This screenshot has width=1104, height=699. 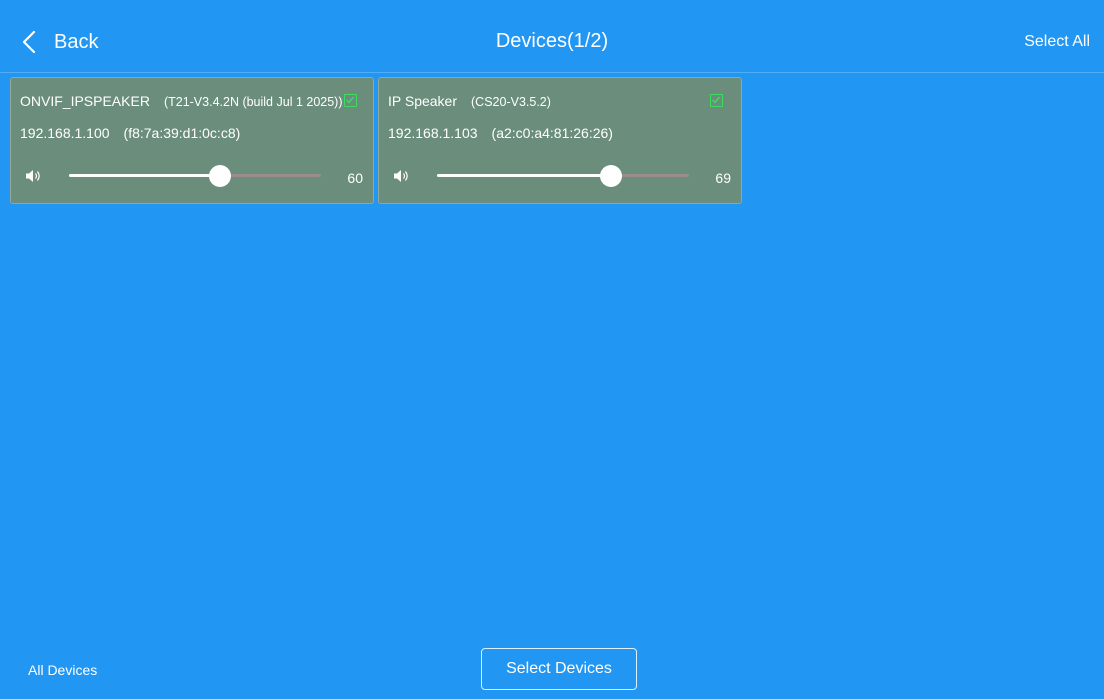 I want to click on device-mac: (f8:7a:39:d1:0c:c8), so click(x=182, y=133).